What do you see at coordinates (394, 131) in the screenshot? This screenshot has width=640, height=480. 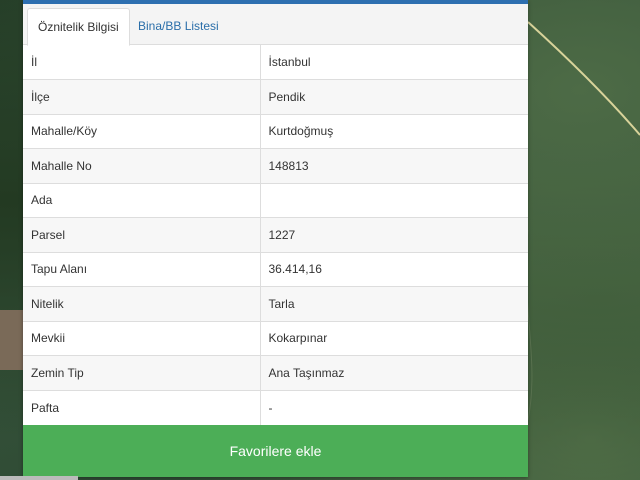 I see `attr-value: Kurtdoğmuş` at bounding box center [394, 131].